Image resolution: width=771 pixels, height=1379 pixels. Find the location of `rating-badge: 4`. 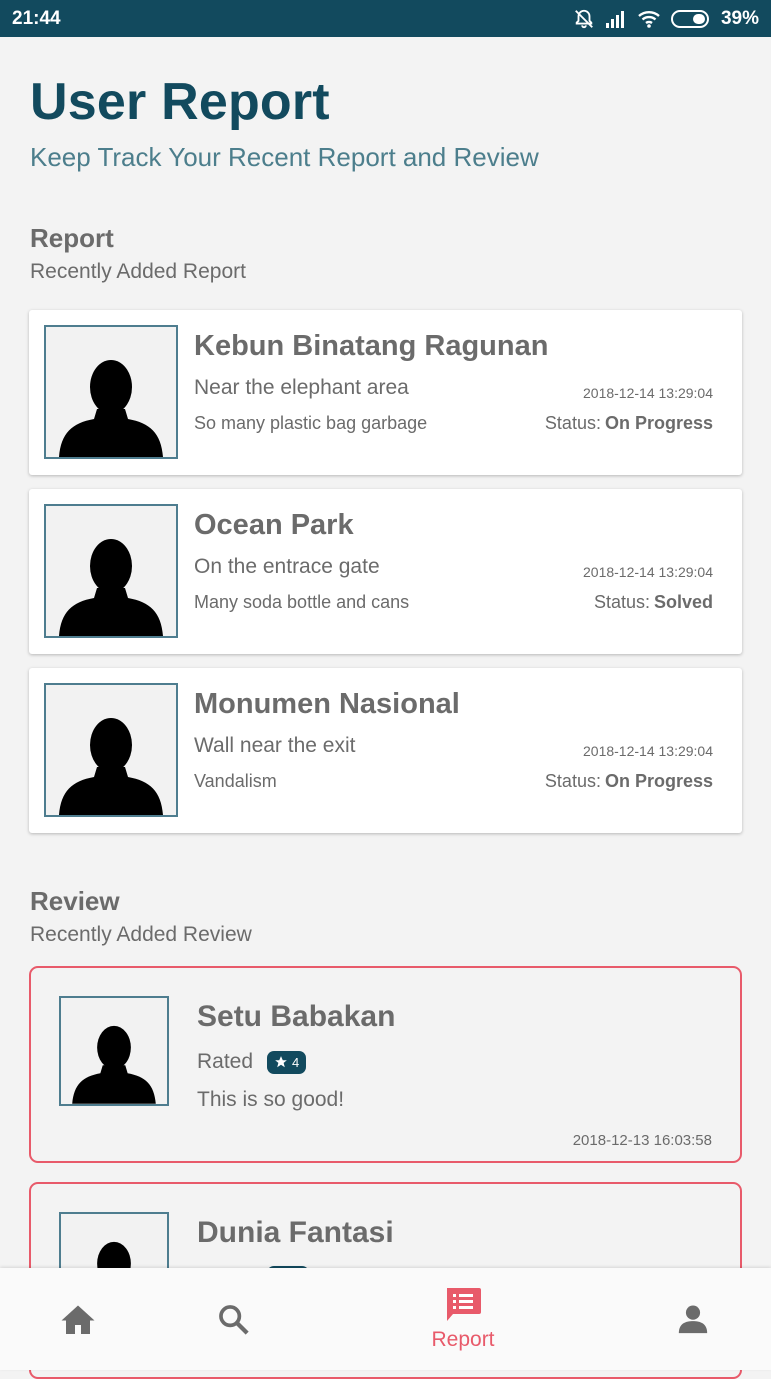

rating-badge: 4 is located at coordinates (287, 1062).